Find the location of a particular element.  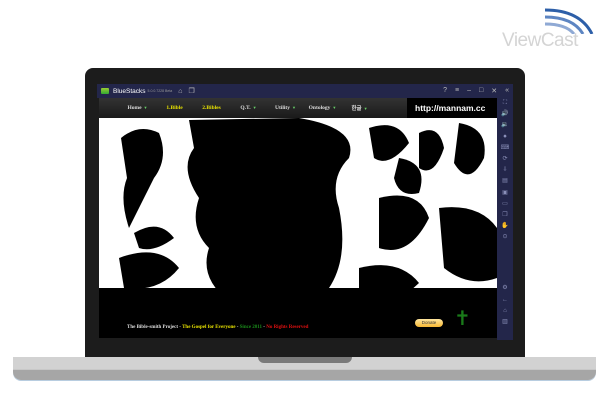

close-icon: ✕ is located at coordinates (494, 91).